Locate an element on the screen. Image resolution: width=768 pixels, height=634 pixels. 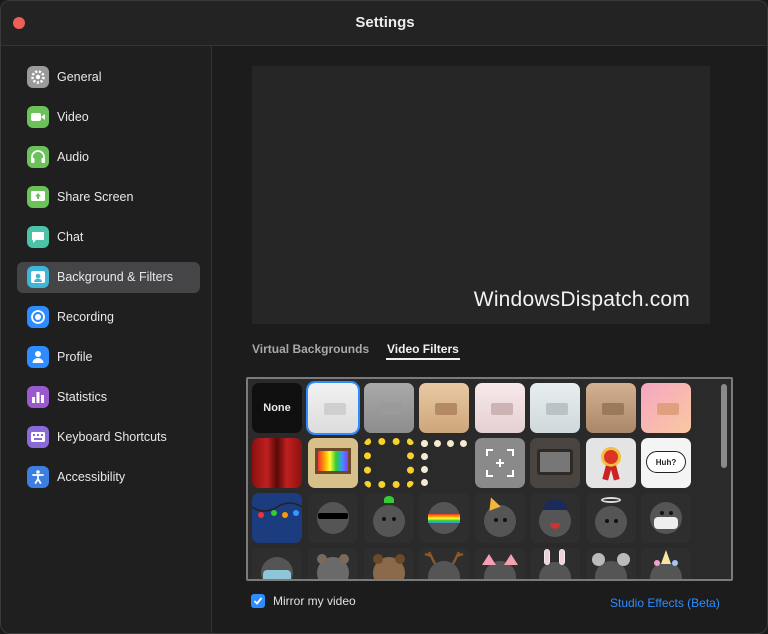
sidebar-item-audio: Audio is located at coordinates (108, 157).